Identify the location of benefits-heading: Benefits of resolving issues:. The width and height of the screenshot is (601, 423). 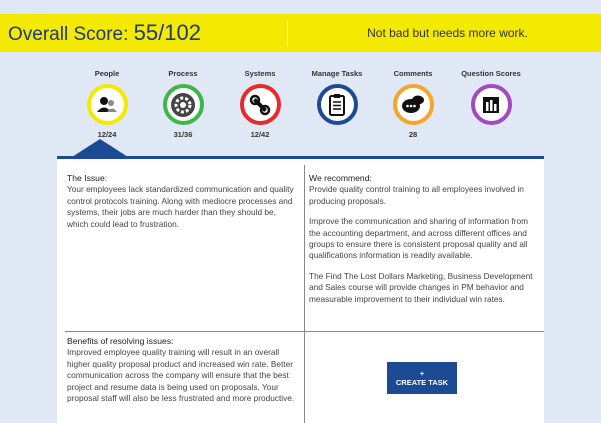
(120, 341).